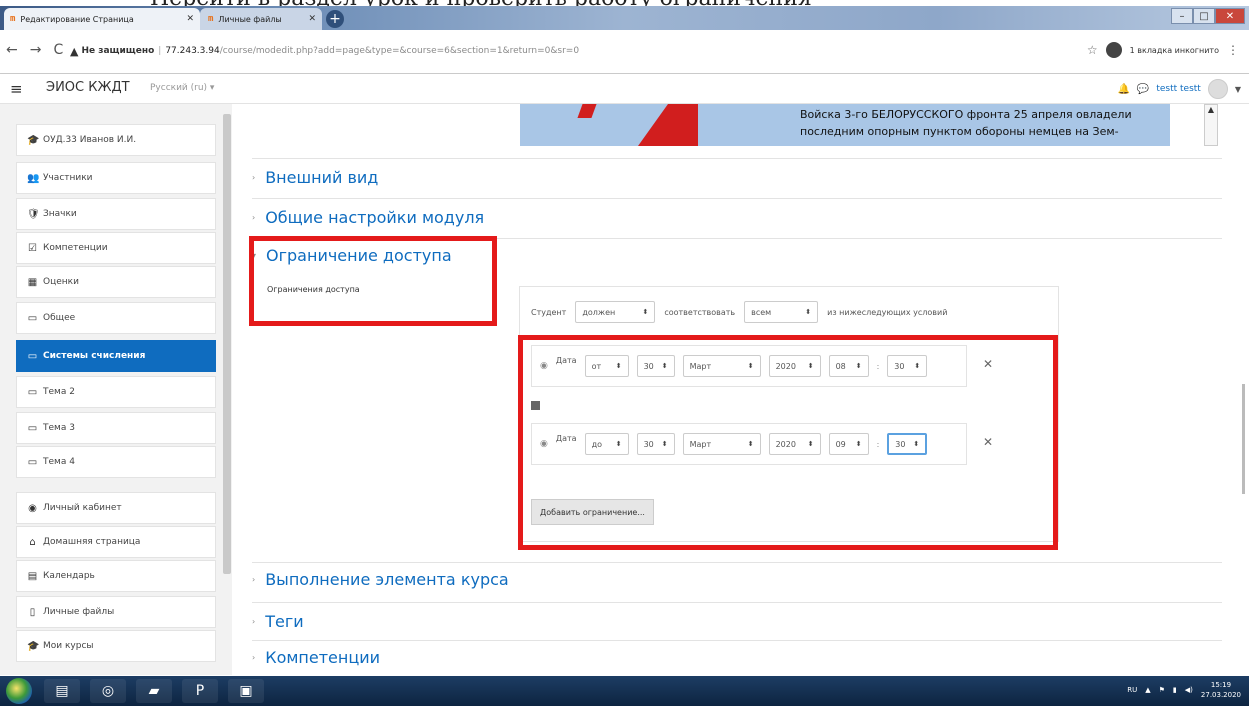  I want to click on sidebar-scrollbar, so click(227, 389).